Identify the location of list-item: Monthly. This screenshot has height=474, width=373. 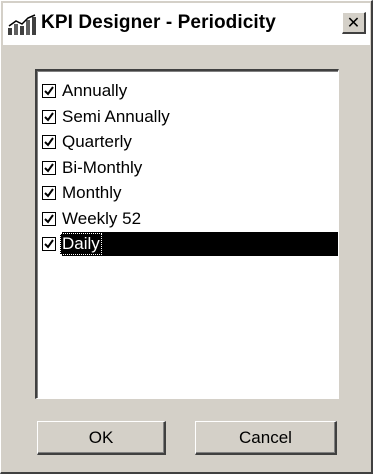
(189, 193).